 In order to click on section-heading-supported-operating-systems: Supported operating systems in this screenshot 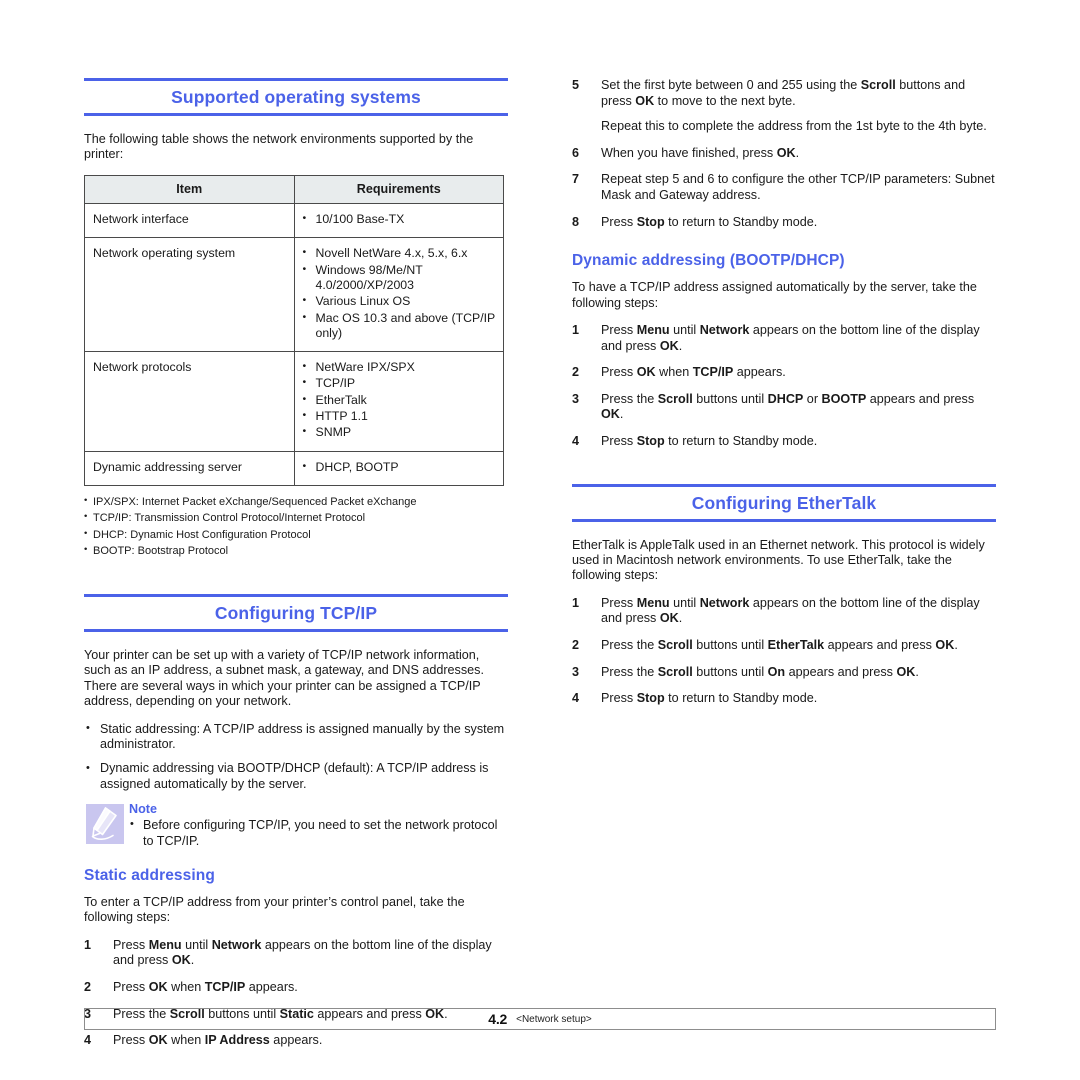, I will do `click(296, 97)`.